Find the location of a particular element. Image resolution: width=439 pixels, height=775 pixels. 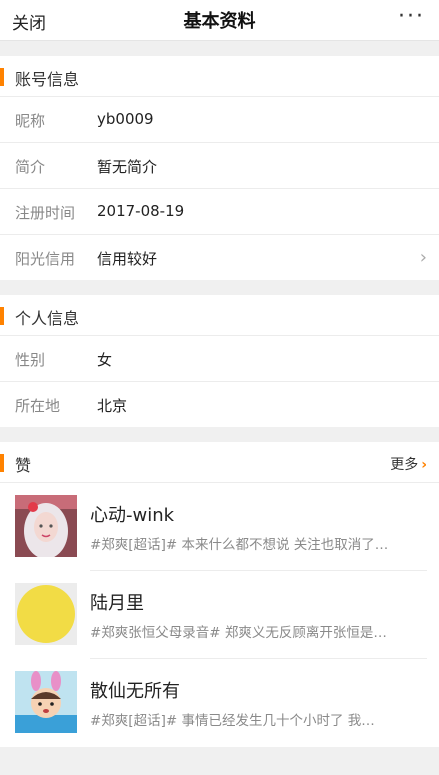

user-name: 散仙无所有 is located at coordinates (135, 691).